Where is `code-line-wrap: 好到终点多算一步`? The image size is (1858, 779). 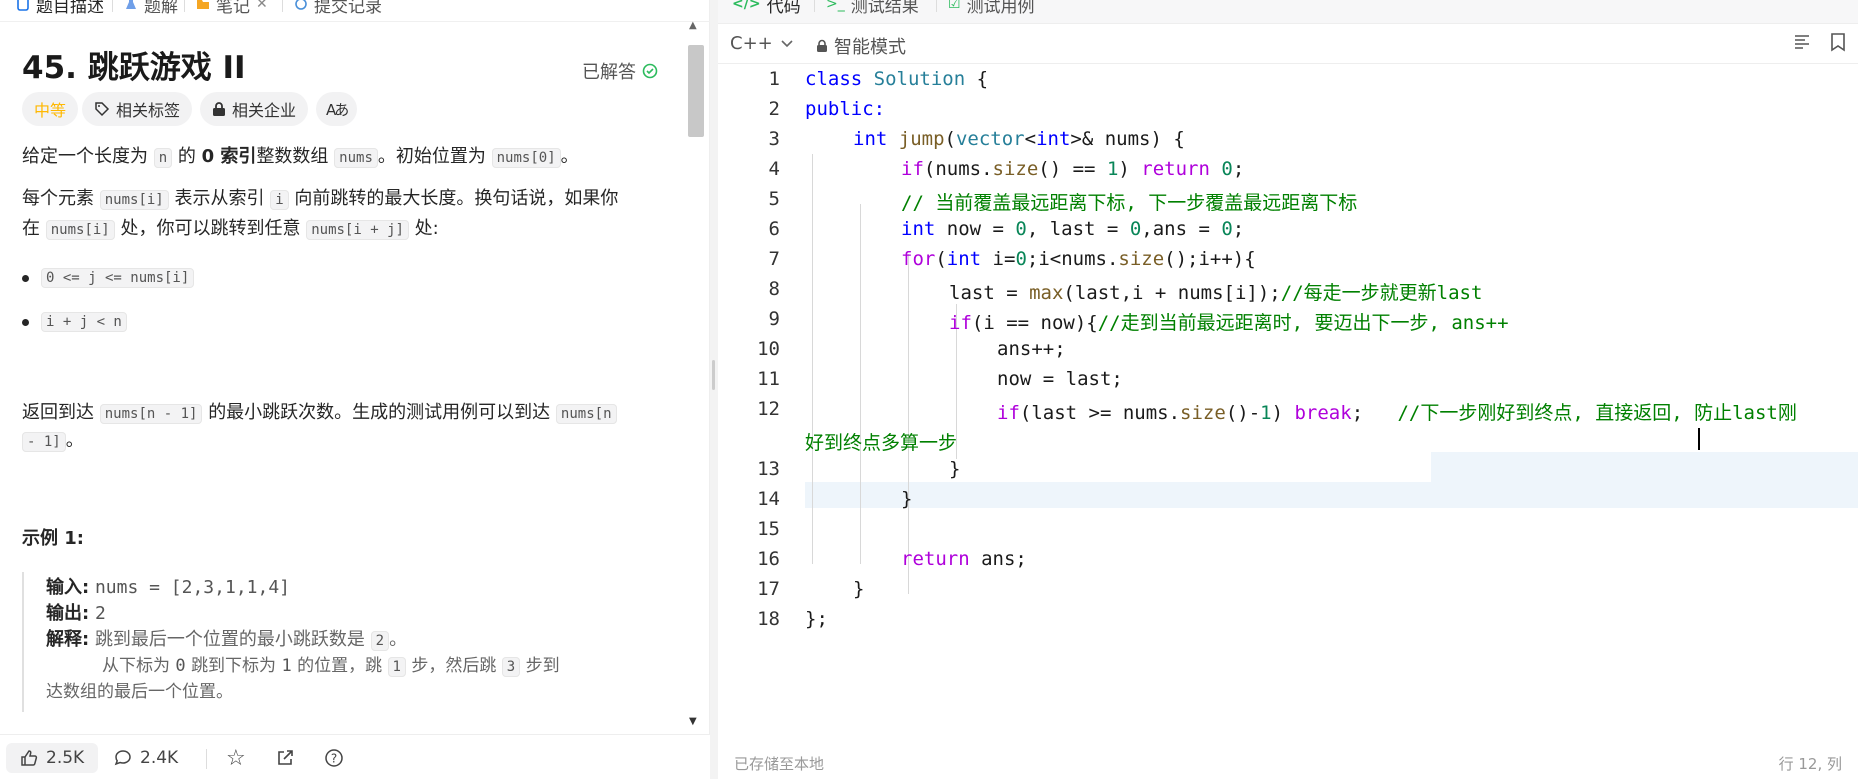 code-line-wrap: 好到终点多算一步 is located at coordinates (881, 441).